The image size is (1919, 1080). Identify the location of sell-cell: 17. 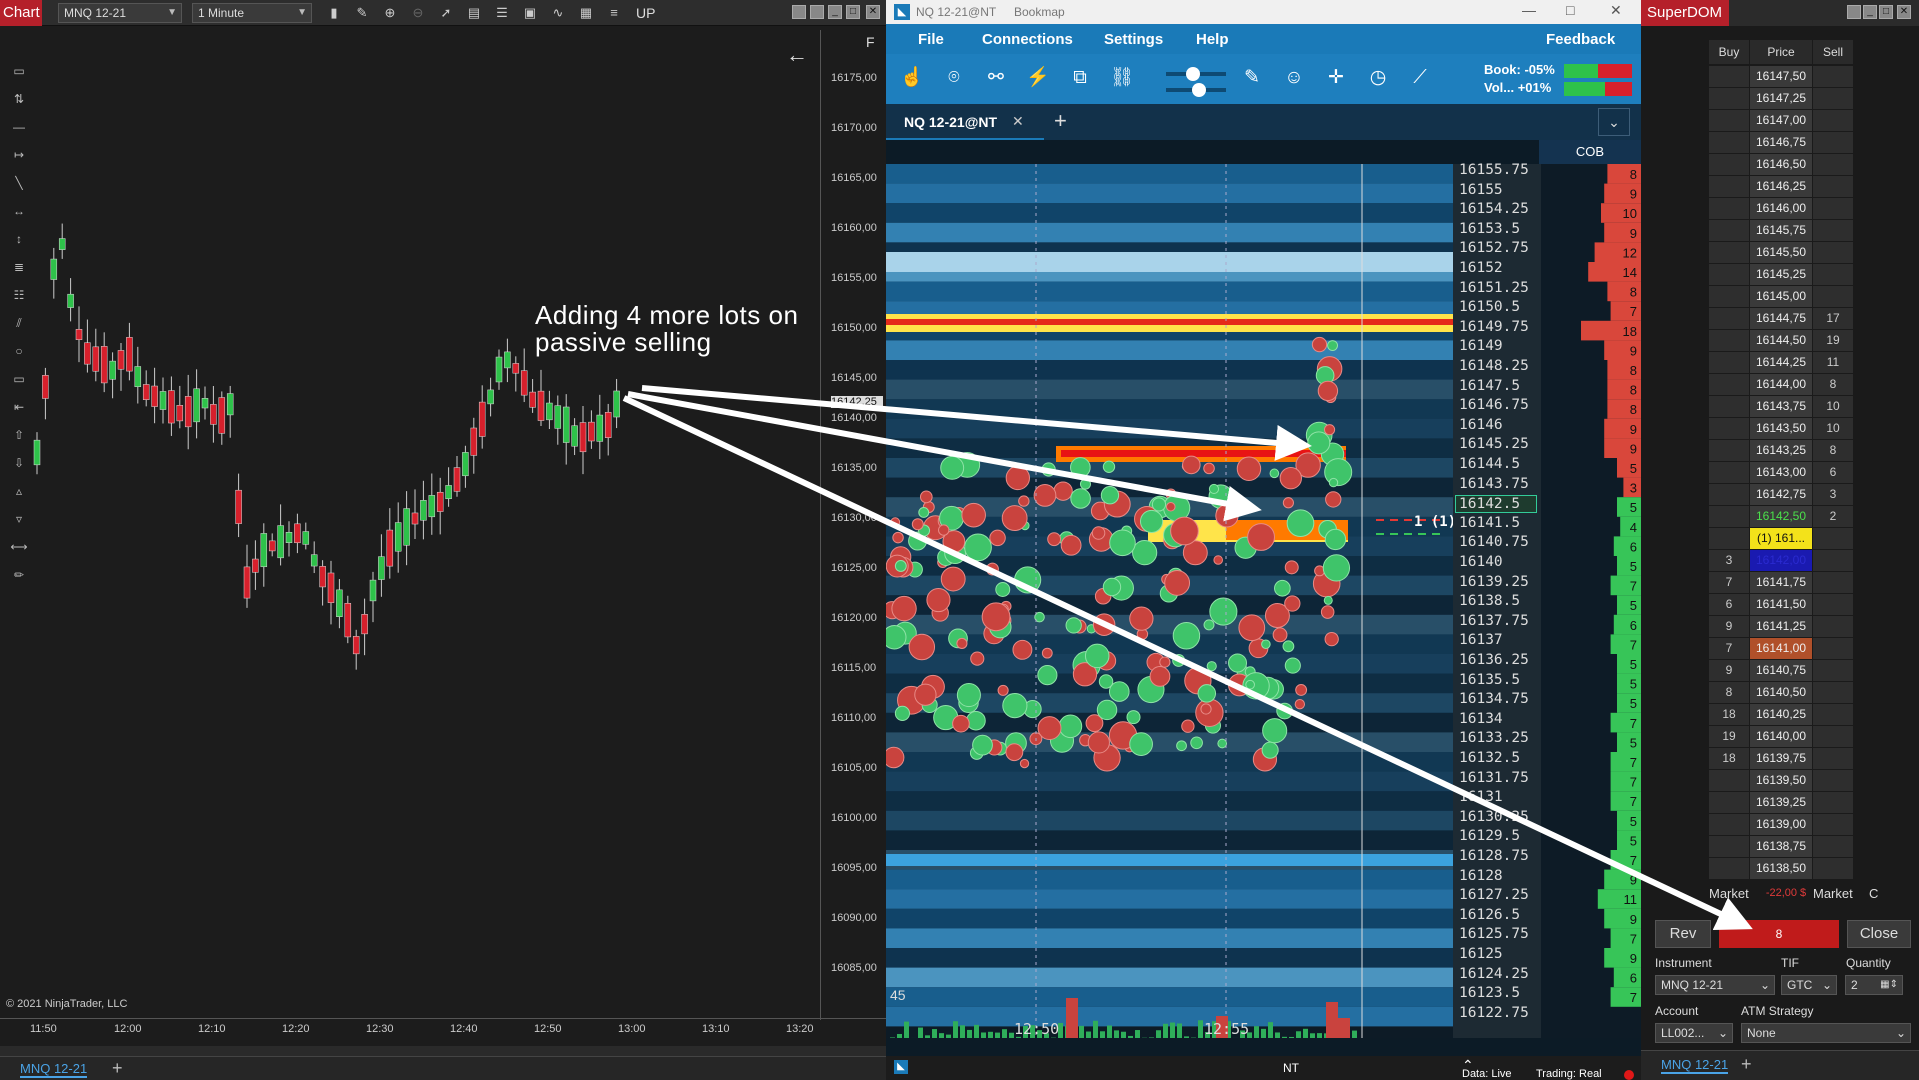
(1833, 318).